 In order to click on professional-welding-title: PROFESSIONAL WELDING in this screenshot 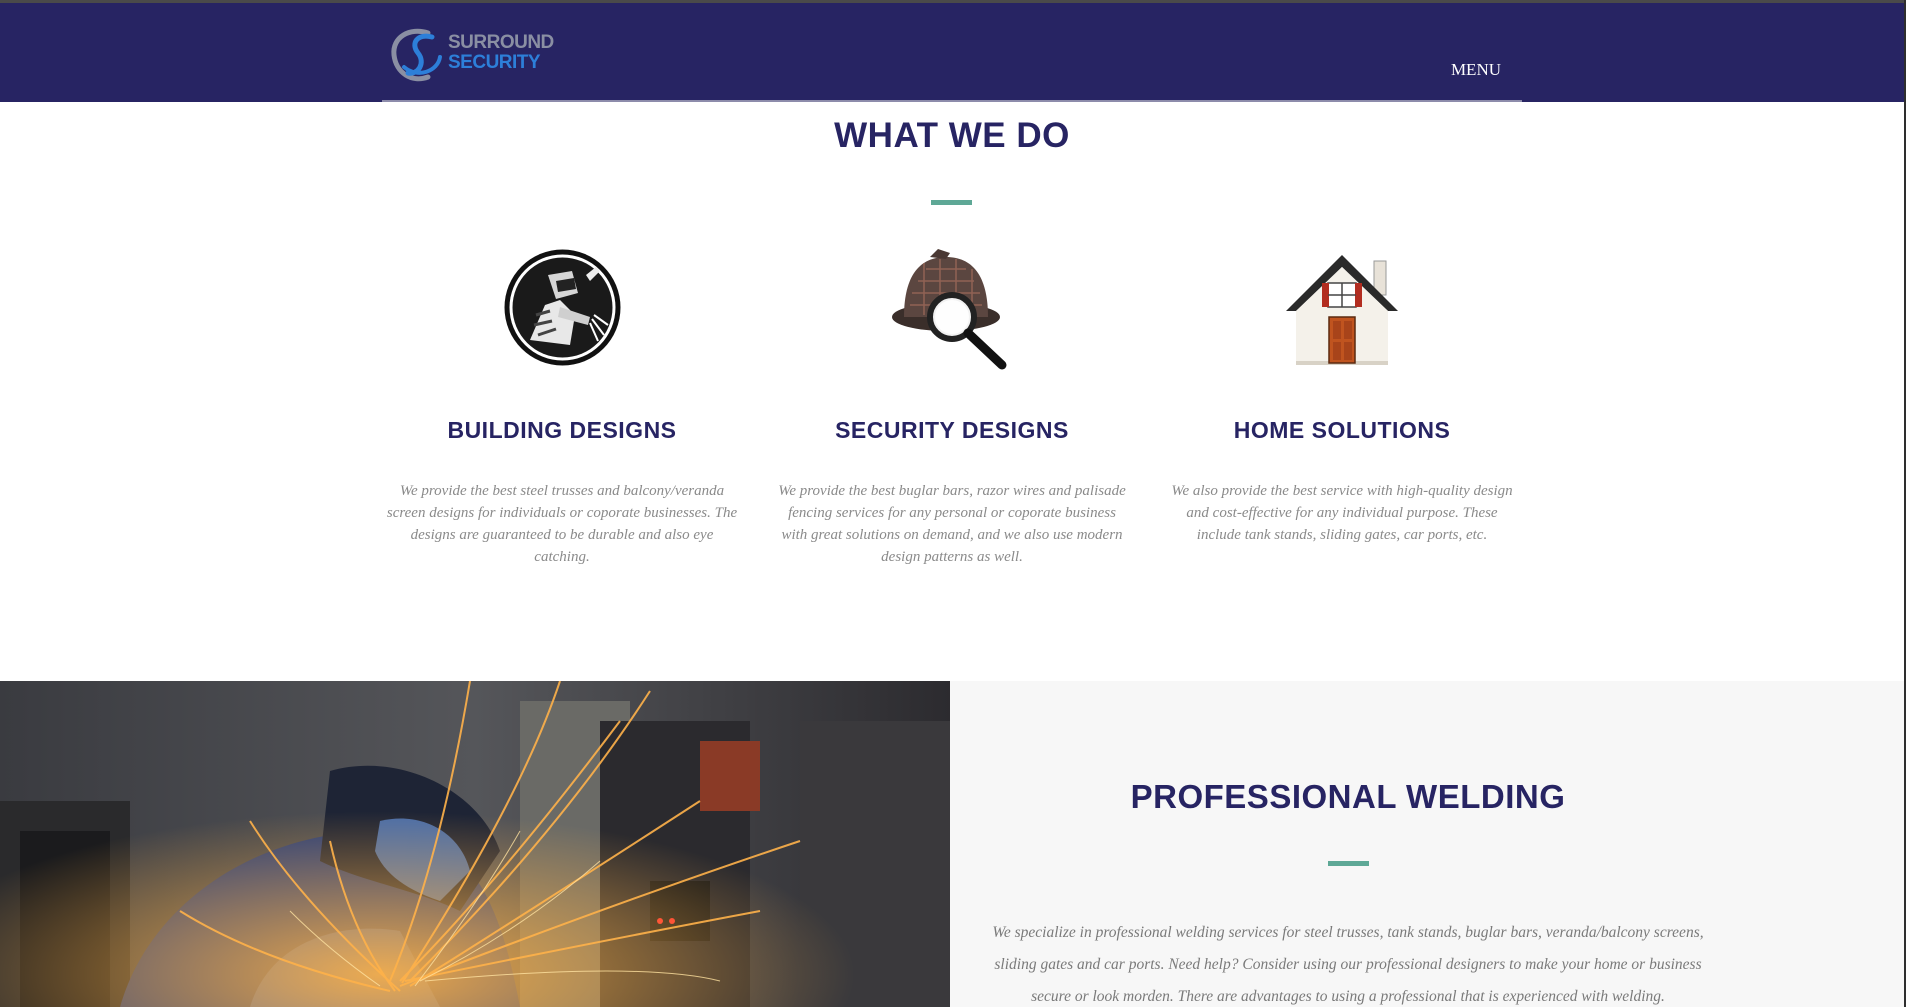, I will do `click(1348, 796)`.